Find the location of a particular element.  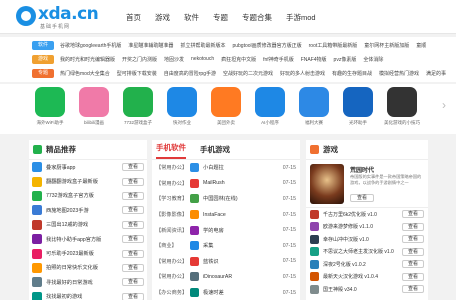

site-logo: xda.cn 基础手机网 is located at coordinates (57, 17).